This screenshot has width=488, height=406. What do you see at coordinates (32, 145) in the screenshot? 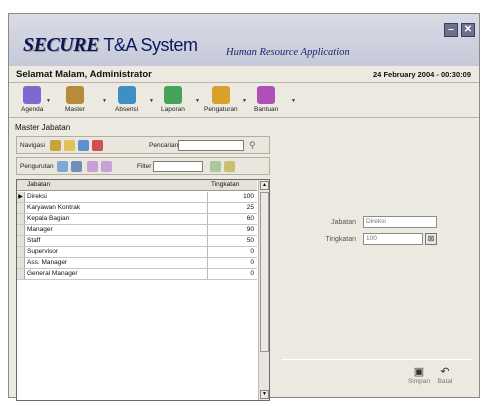
I see `navigasi-label: Navigasi` at bounding box center [32, 145].